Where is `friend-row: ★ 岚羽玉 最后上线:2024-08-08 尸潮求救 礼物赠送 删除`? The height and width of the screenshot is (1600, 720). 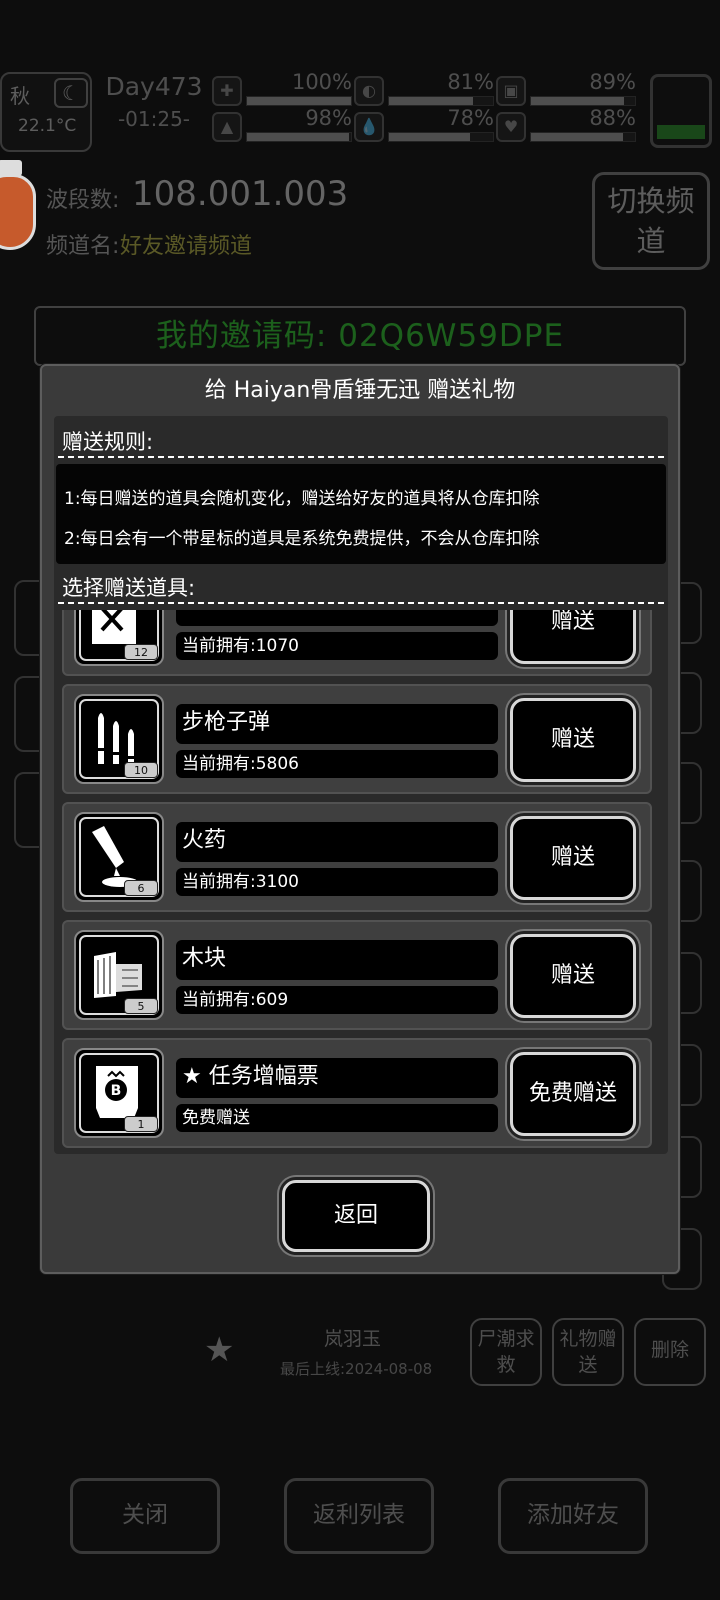 friend-row: ★ 岚羽玉 最后上线:2024-08-08 尸潮求救 礼物赠送 删除 is located at coordinates (451, 1358).